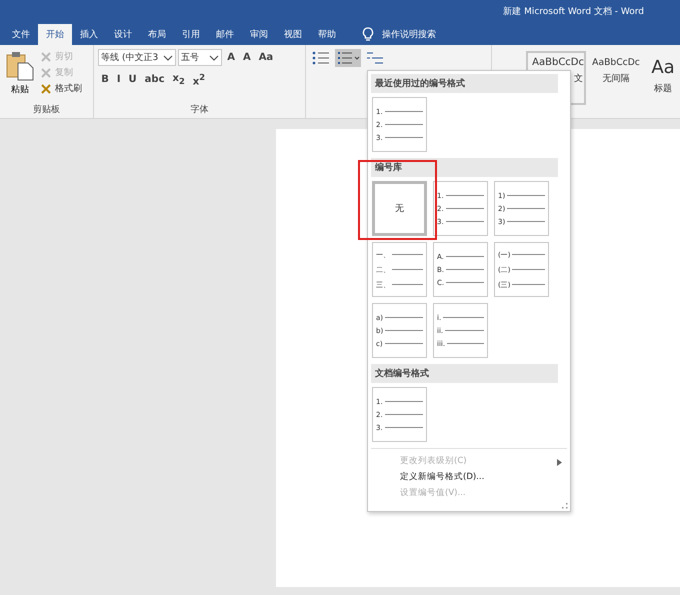  Describe the element at coordinates (375, 58) in the screenshot. I see `multilevel-list-icon` at that location.